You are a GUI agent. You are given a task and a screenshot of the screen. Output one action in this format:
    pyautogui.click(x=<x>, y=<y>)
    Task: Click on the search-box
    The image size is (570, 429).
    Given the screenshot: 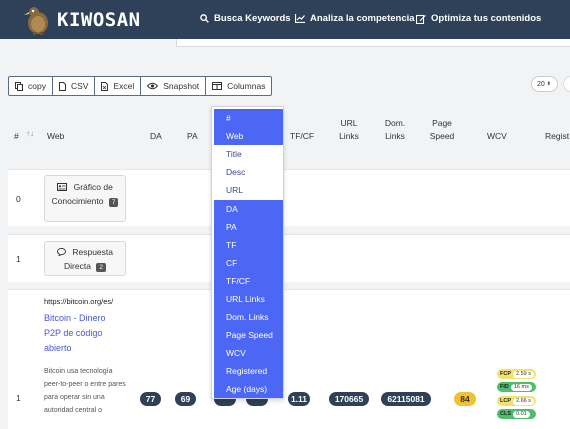 What is the action you would take?
    pyautogui.click(x=566, y=84)
    